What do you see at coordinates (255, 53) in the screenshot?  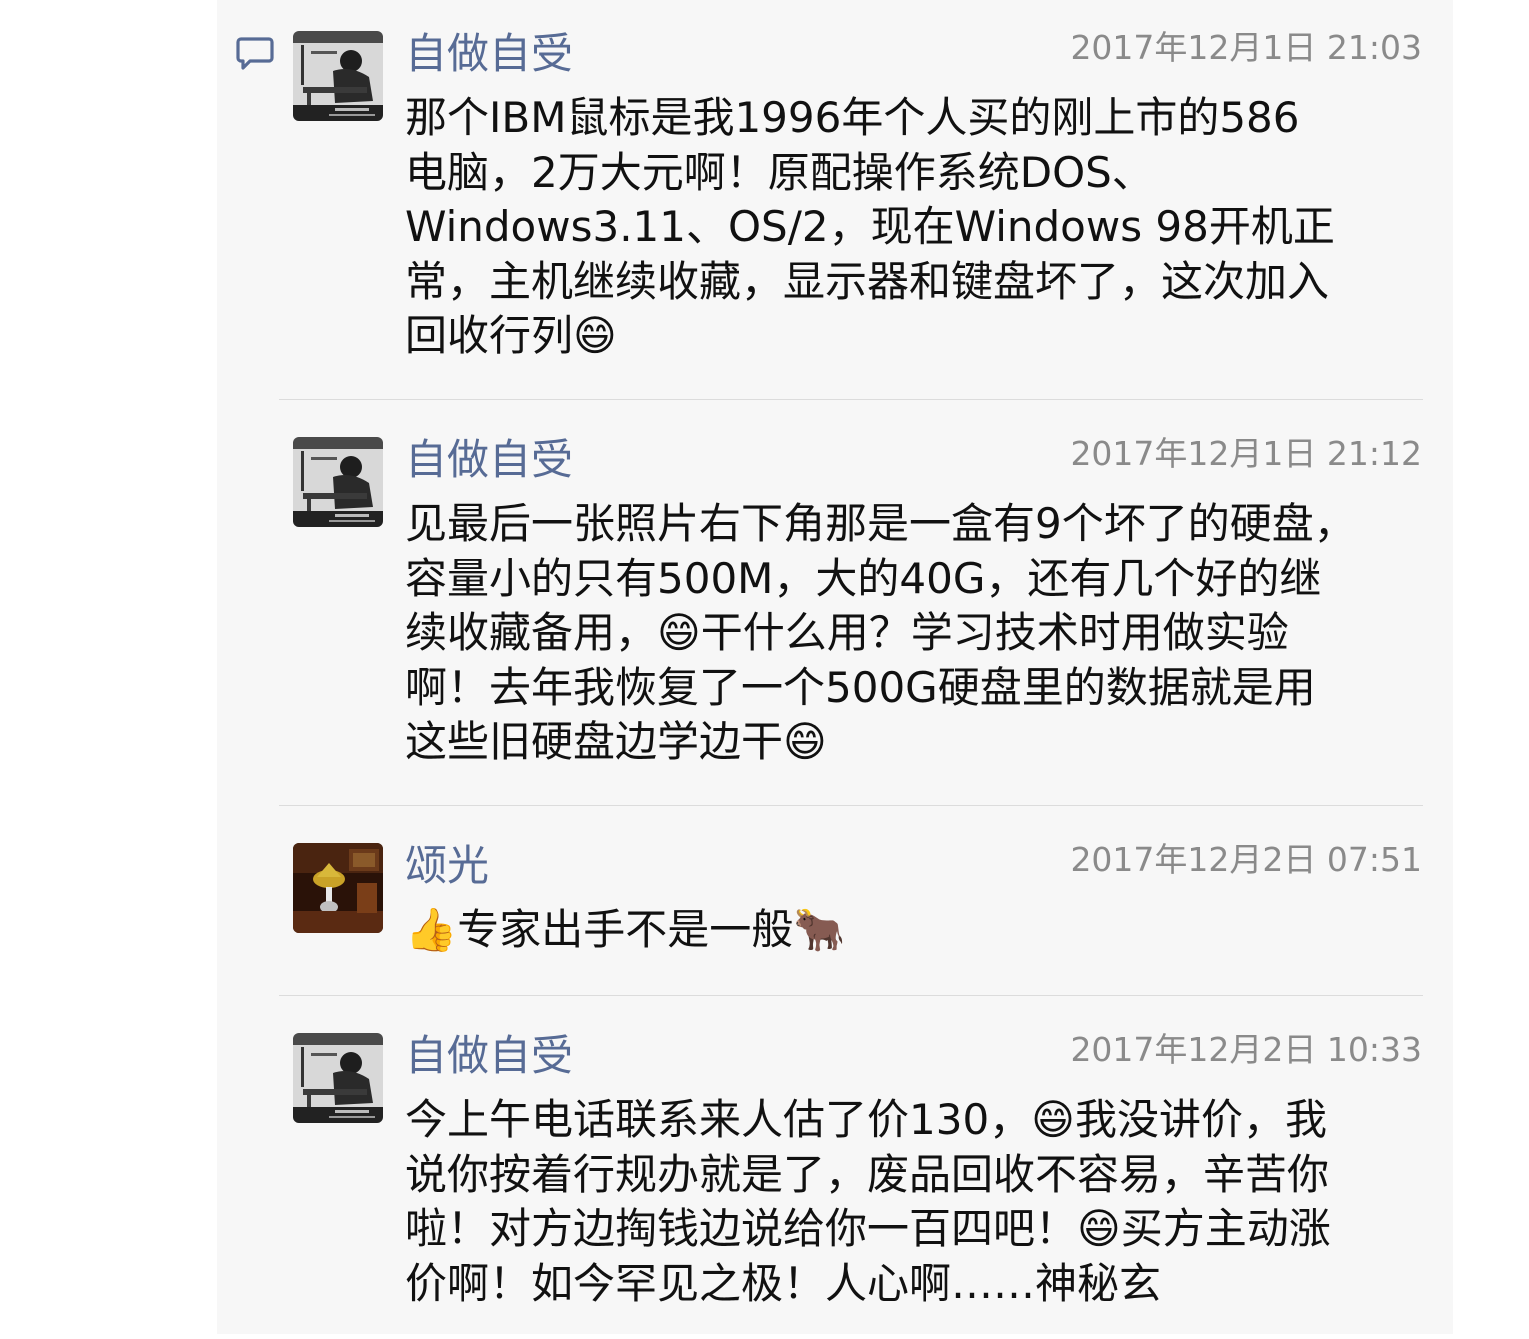 I see `comment-icon` at bounding box center [255, 53].